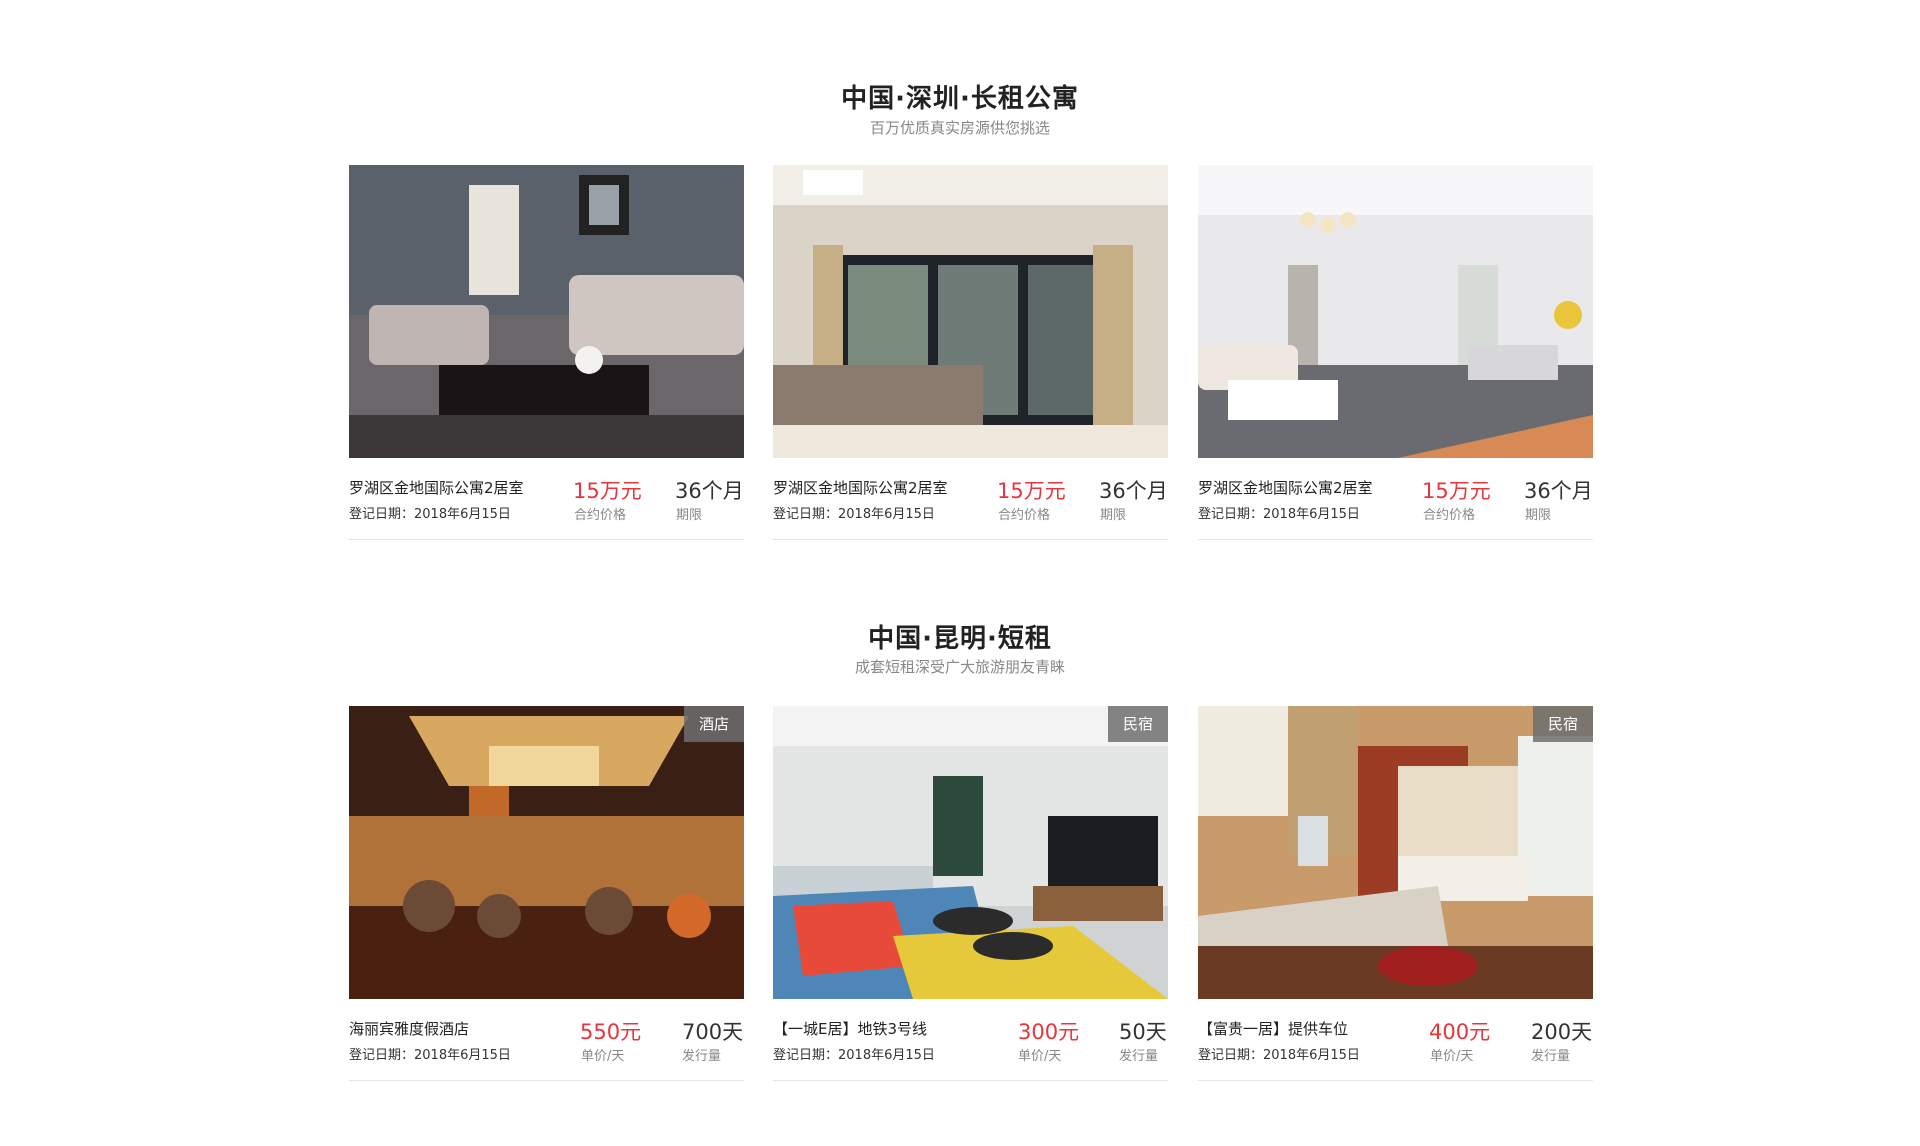 The image size is (1920, 1146). What do you see at coordinates (611, 1032) in the screenshot?
I see `listing-price: 550元` at bounding box center [611, 1032].